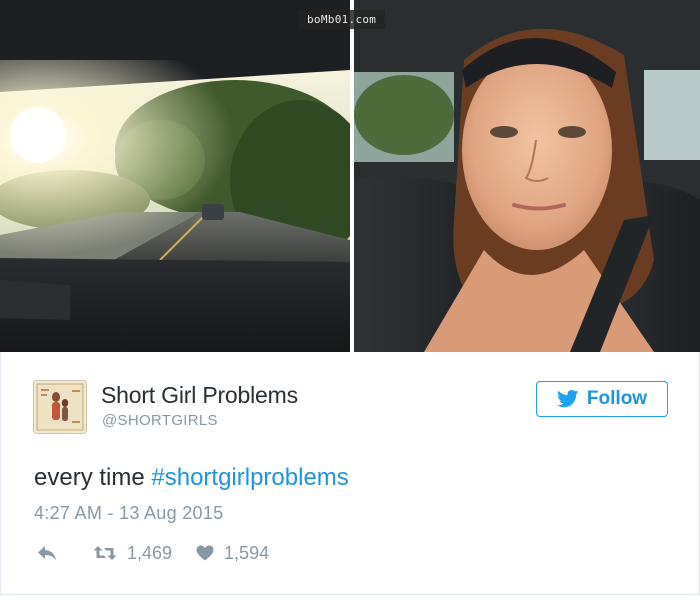 The image size is (700, 596). Describe the element at coordinates (150, 552) in the screenshot. I see `retweet-count: 1,469` at that location.